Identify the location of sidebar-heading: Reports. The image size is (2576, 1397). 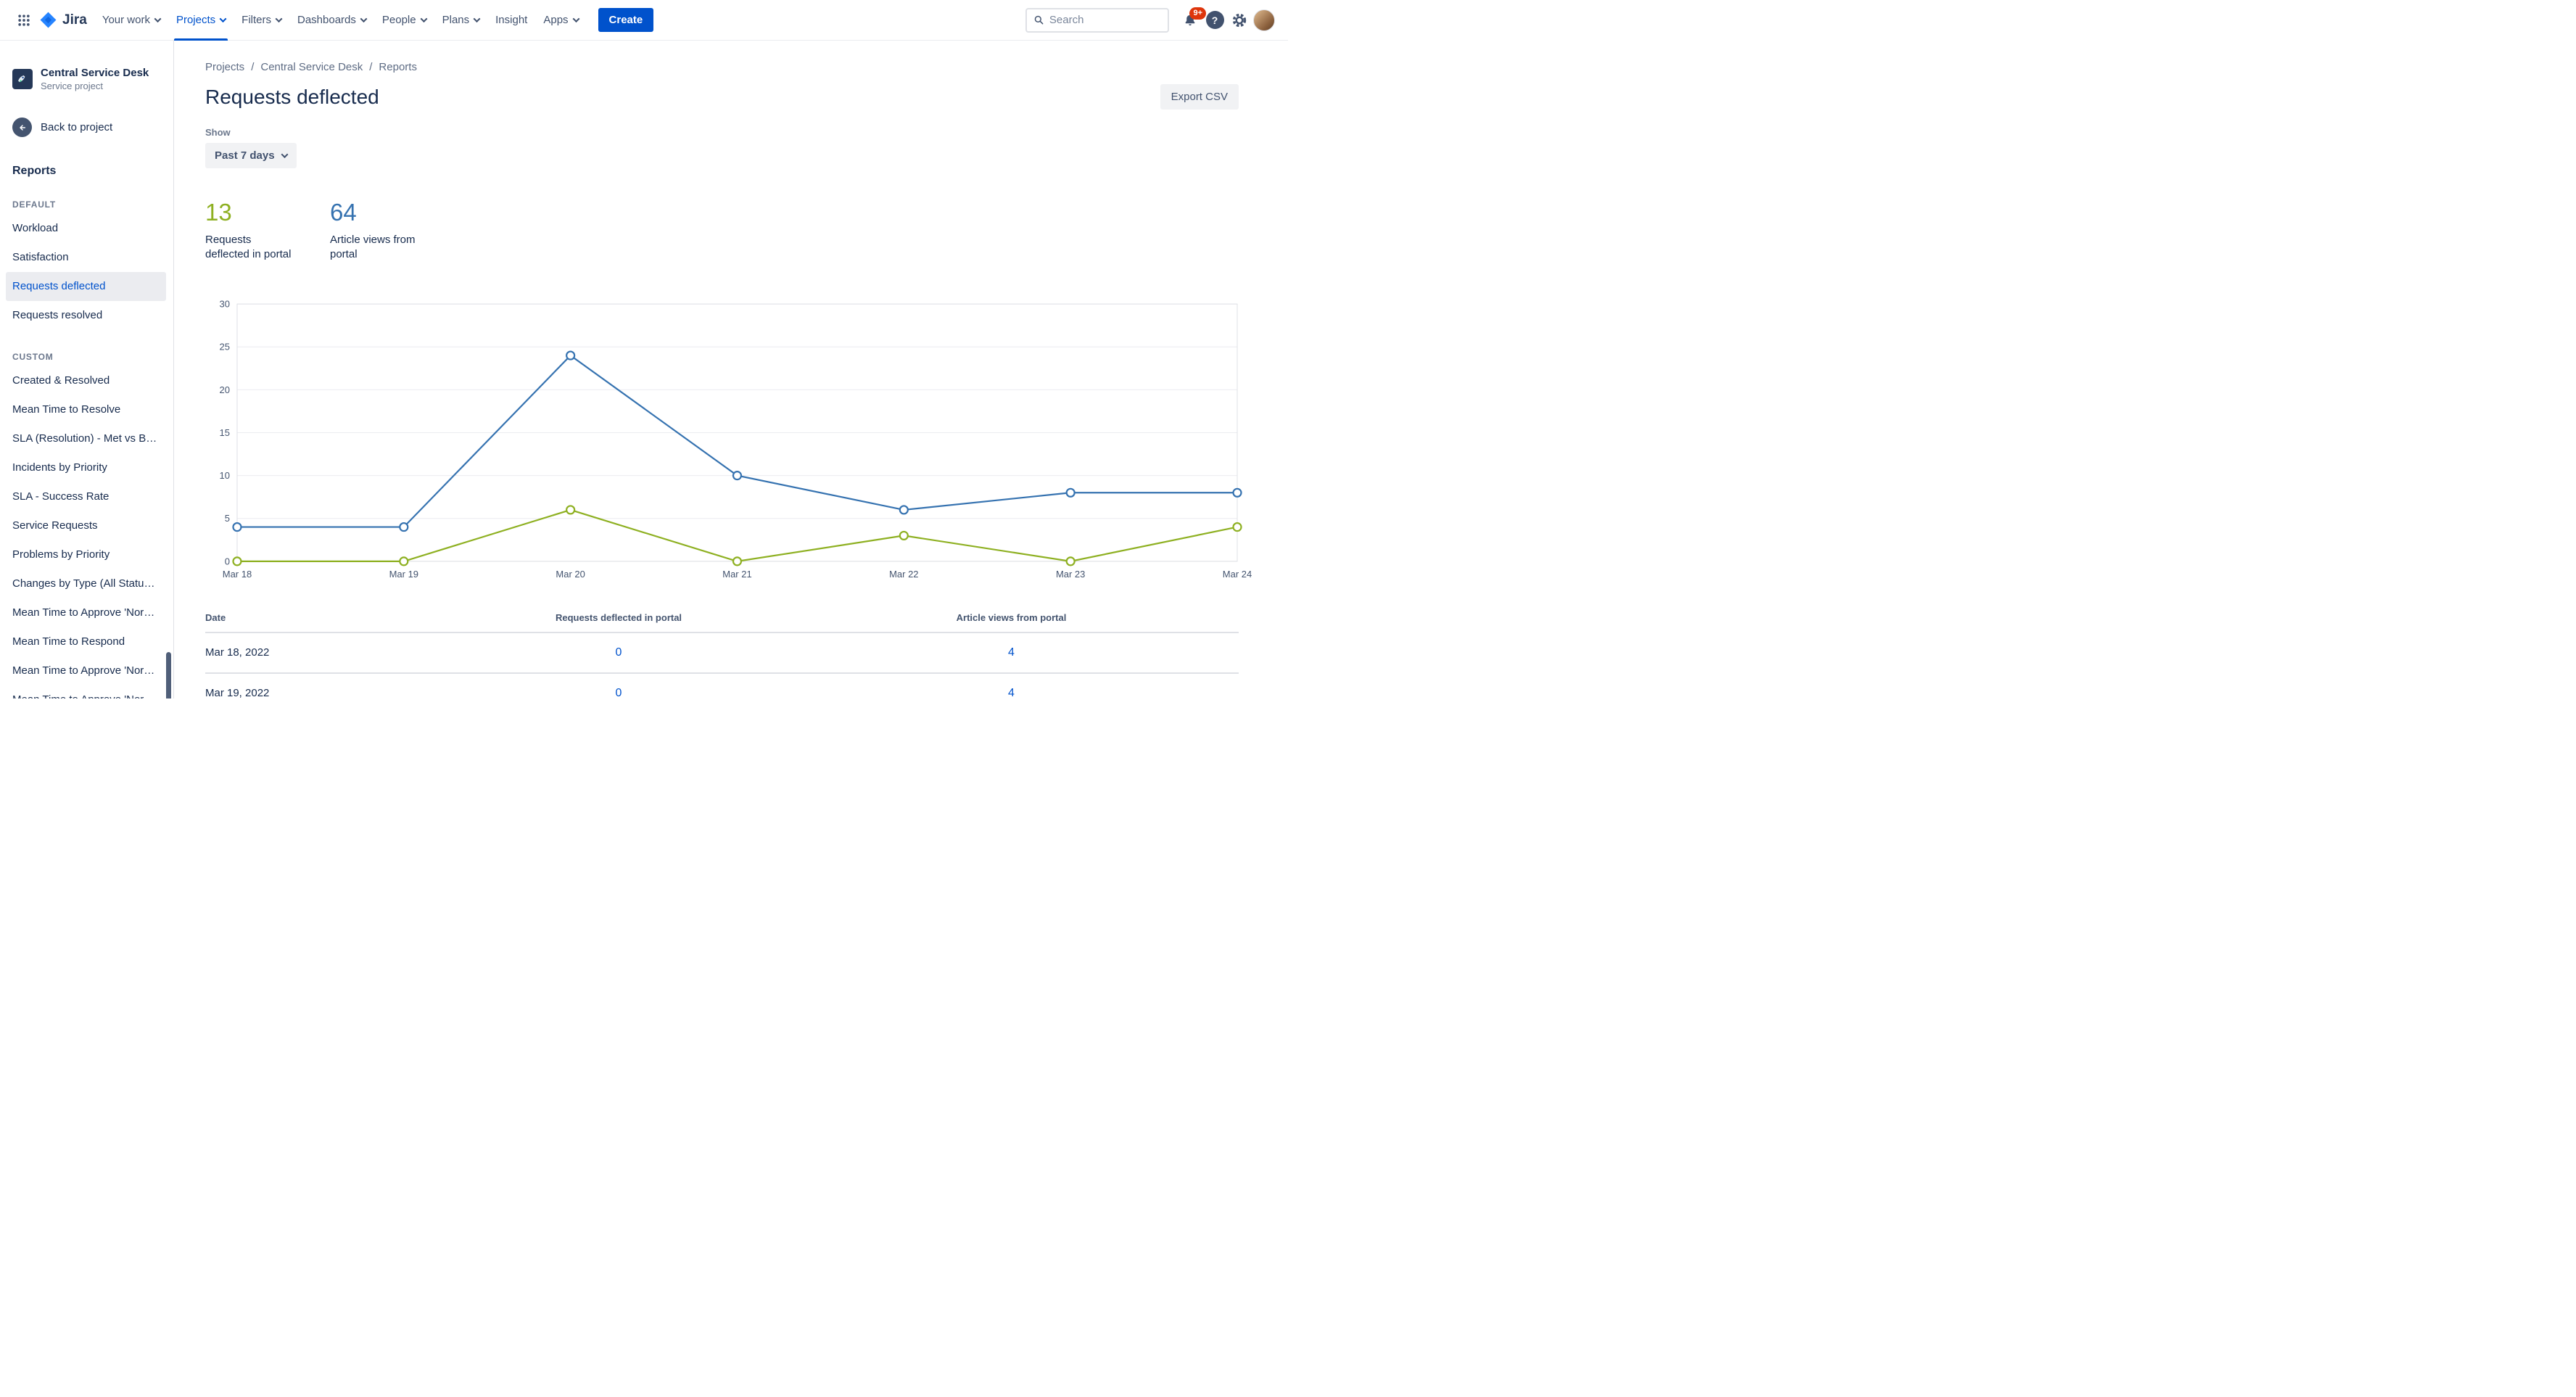
(34, 171).